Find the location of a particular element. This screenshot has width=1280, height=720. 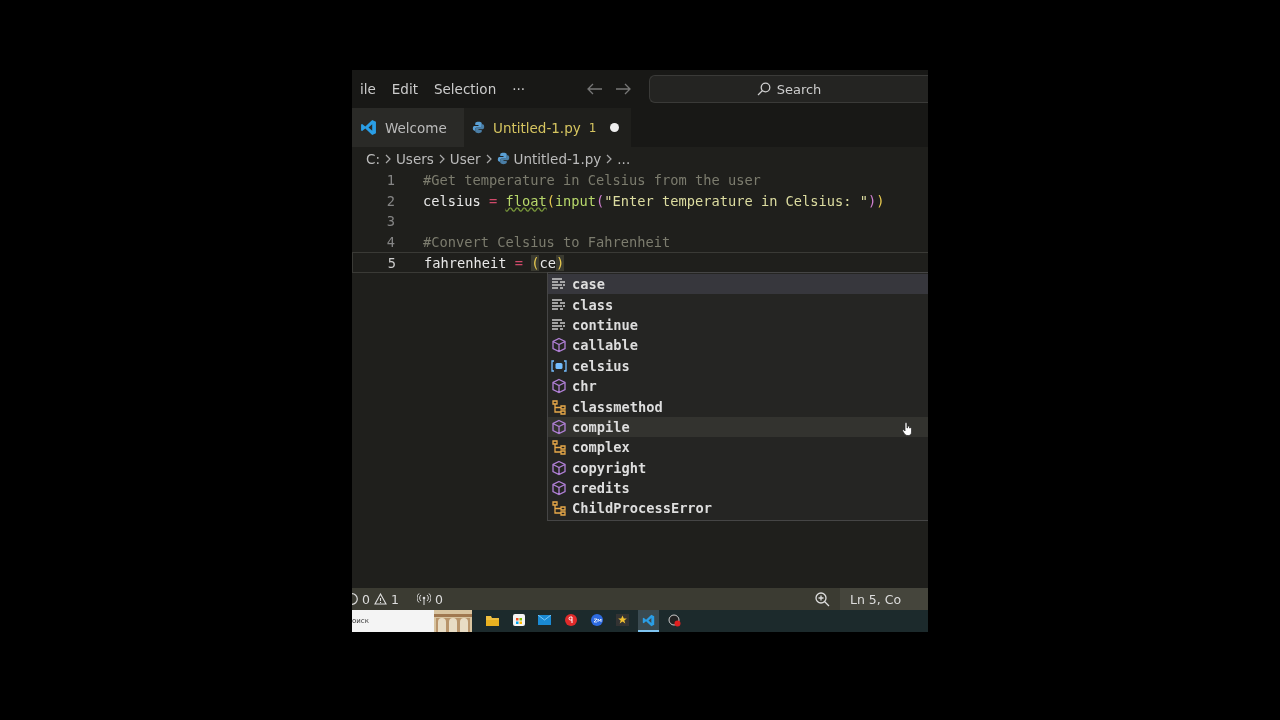

line-number: 4 is located at coordinates (390, 242).